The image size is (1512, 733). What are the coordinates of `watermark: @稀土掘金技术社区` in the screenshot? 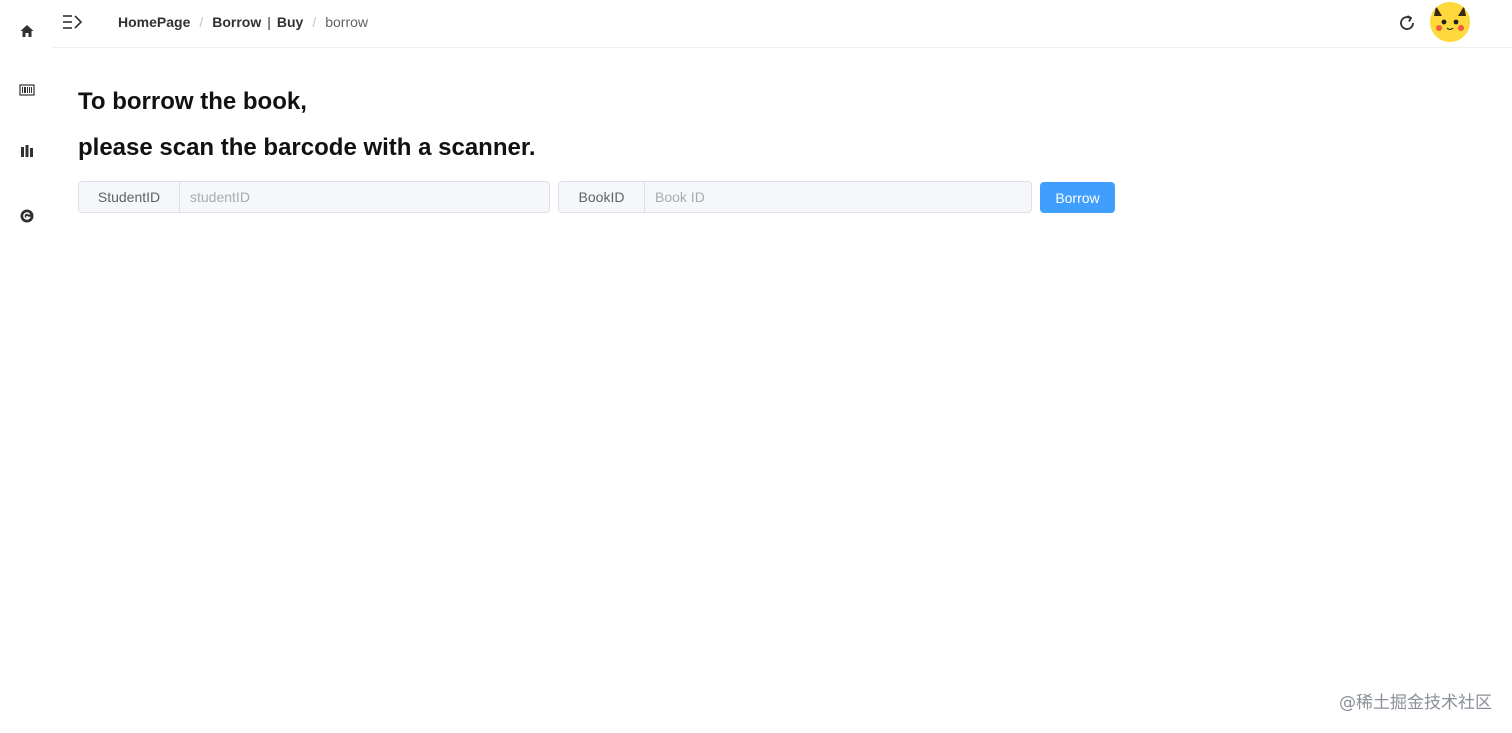 It's located at (1415, 703).